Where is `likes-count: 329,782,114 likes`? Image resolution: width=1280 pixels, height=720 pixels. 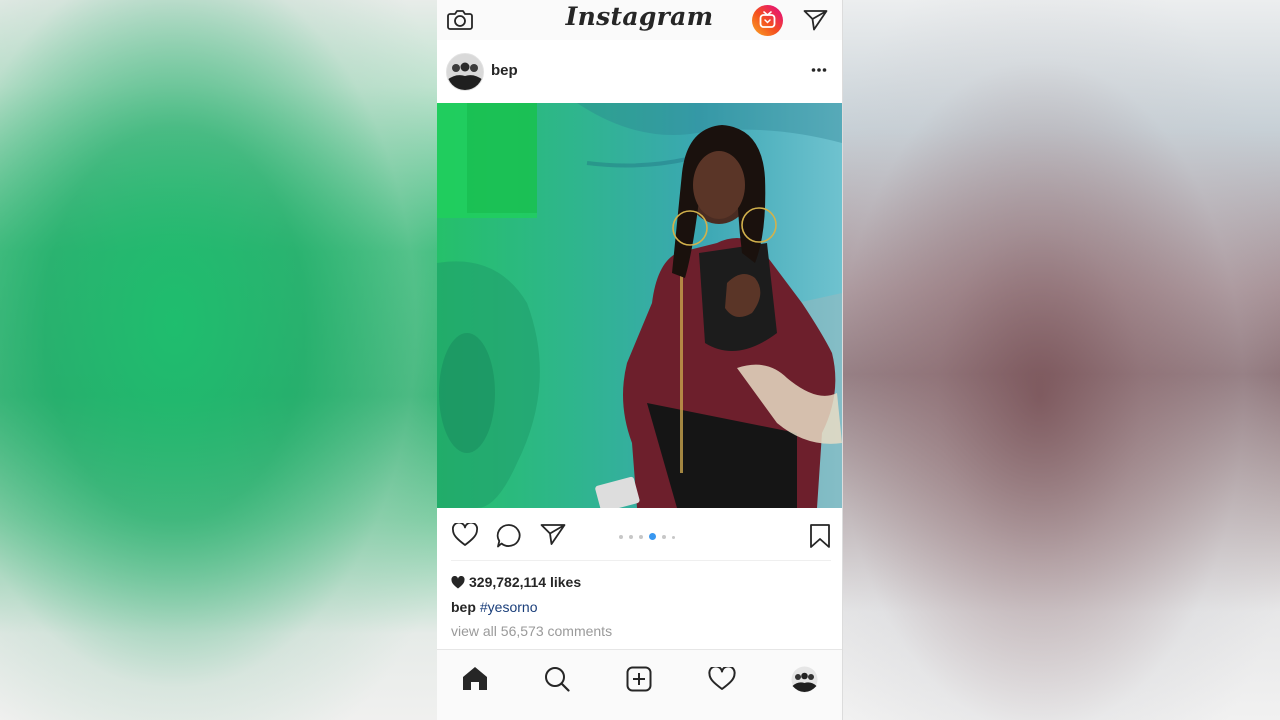 likes-count: 329,782,114 likes is located at coordinates (516, 582).